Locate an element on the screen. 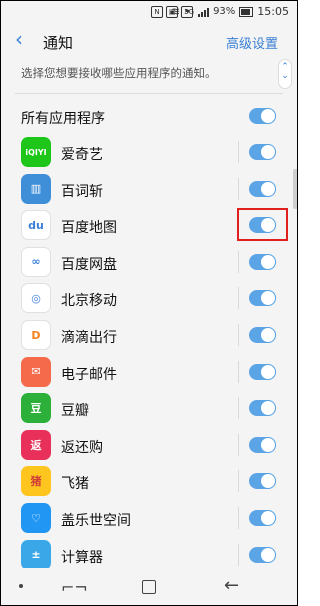  email-icon: ✉ is located at coordinates (36, 371).